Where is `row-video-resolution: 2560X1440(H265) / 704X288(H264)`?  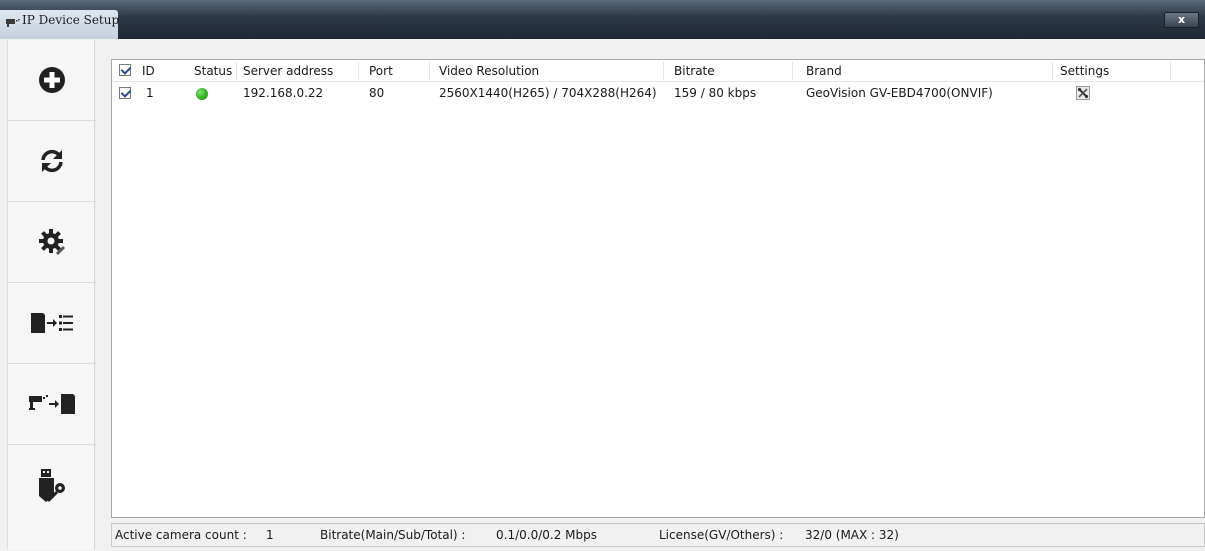
row-video-resolution: 2560X1440(H265) / 704X288(H264) is located at coordinates (548, 93).